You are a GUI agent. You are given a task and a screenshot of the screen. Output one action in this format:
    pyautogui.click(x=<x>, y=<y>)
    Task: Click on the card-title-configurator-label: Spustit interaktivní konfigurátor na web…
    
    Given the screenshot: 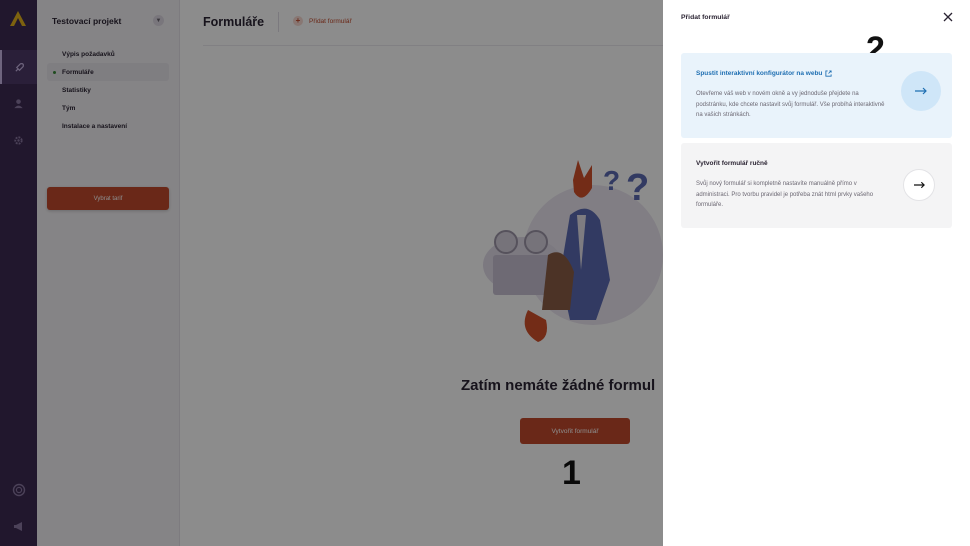 What is the action you would take?
    pyautogui.click(x=759, y=73)
    